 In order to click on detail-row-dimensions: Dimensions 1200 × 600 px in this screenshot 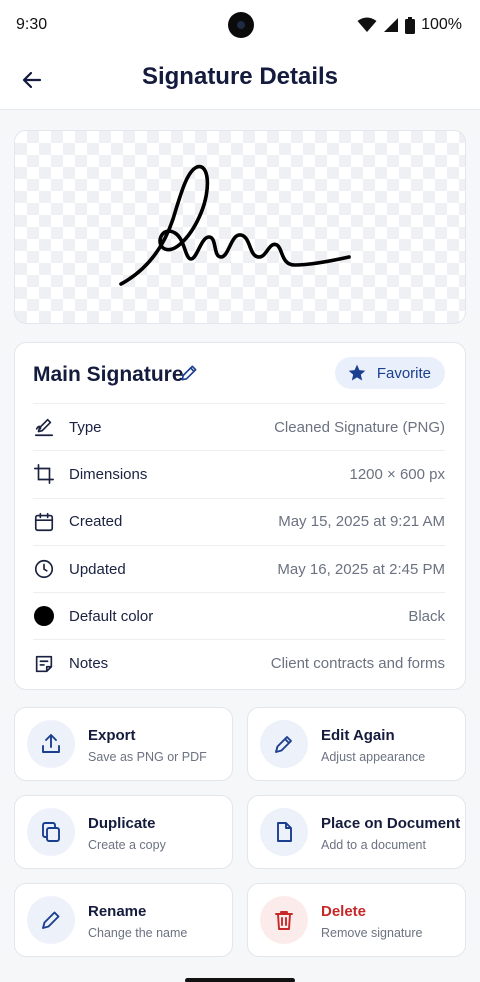, I will do `click(239, 473)`.